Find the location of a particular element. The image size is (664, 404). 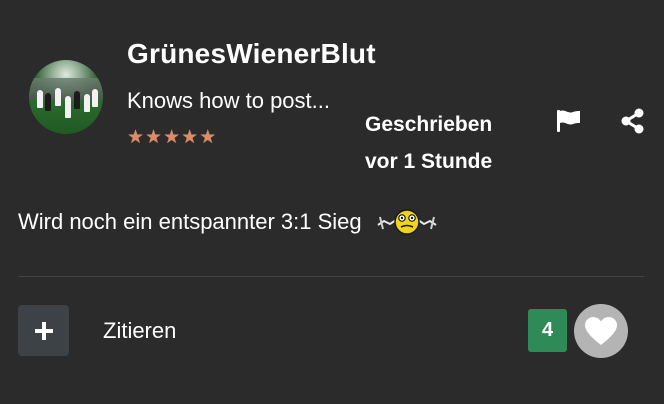

like-button is located at coordinates (601, 331).